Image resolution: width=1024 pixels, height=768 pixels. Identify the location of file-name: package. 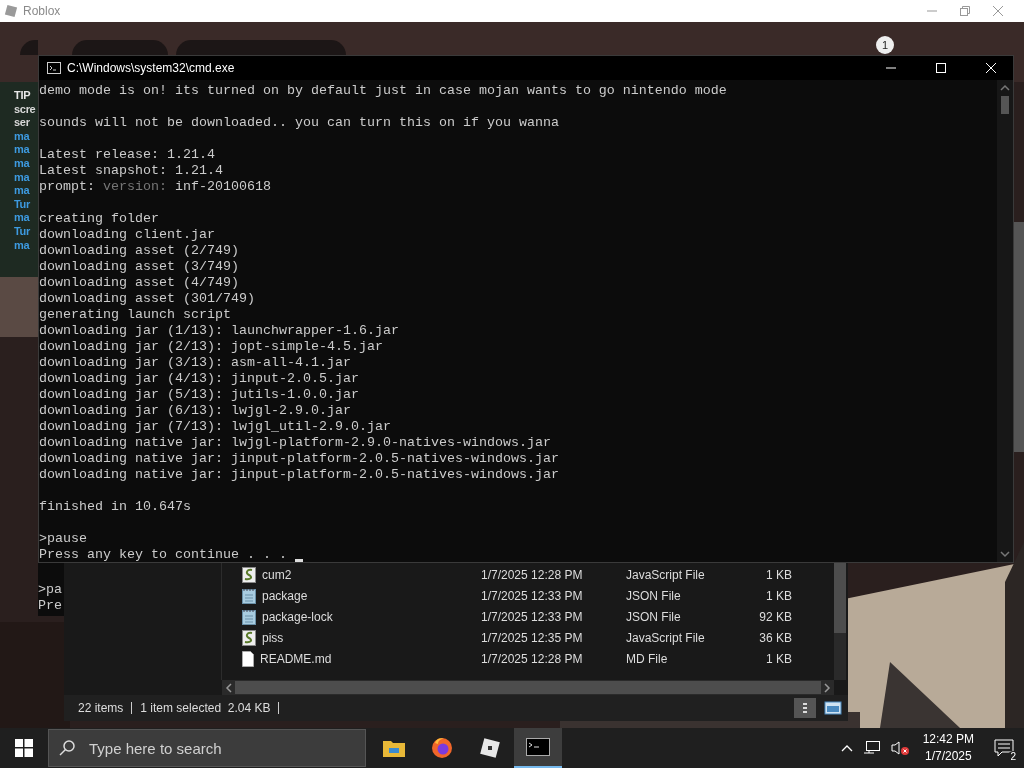
(285, 595).